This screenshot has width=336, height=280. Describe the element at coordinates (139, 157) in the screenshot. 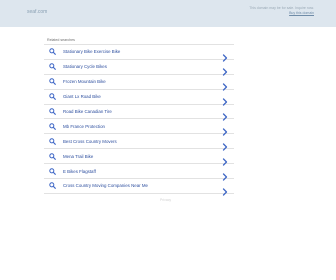

I see `related-search-item: Mena Trail Bike` at that location.